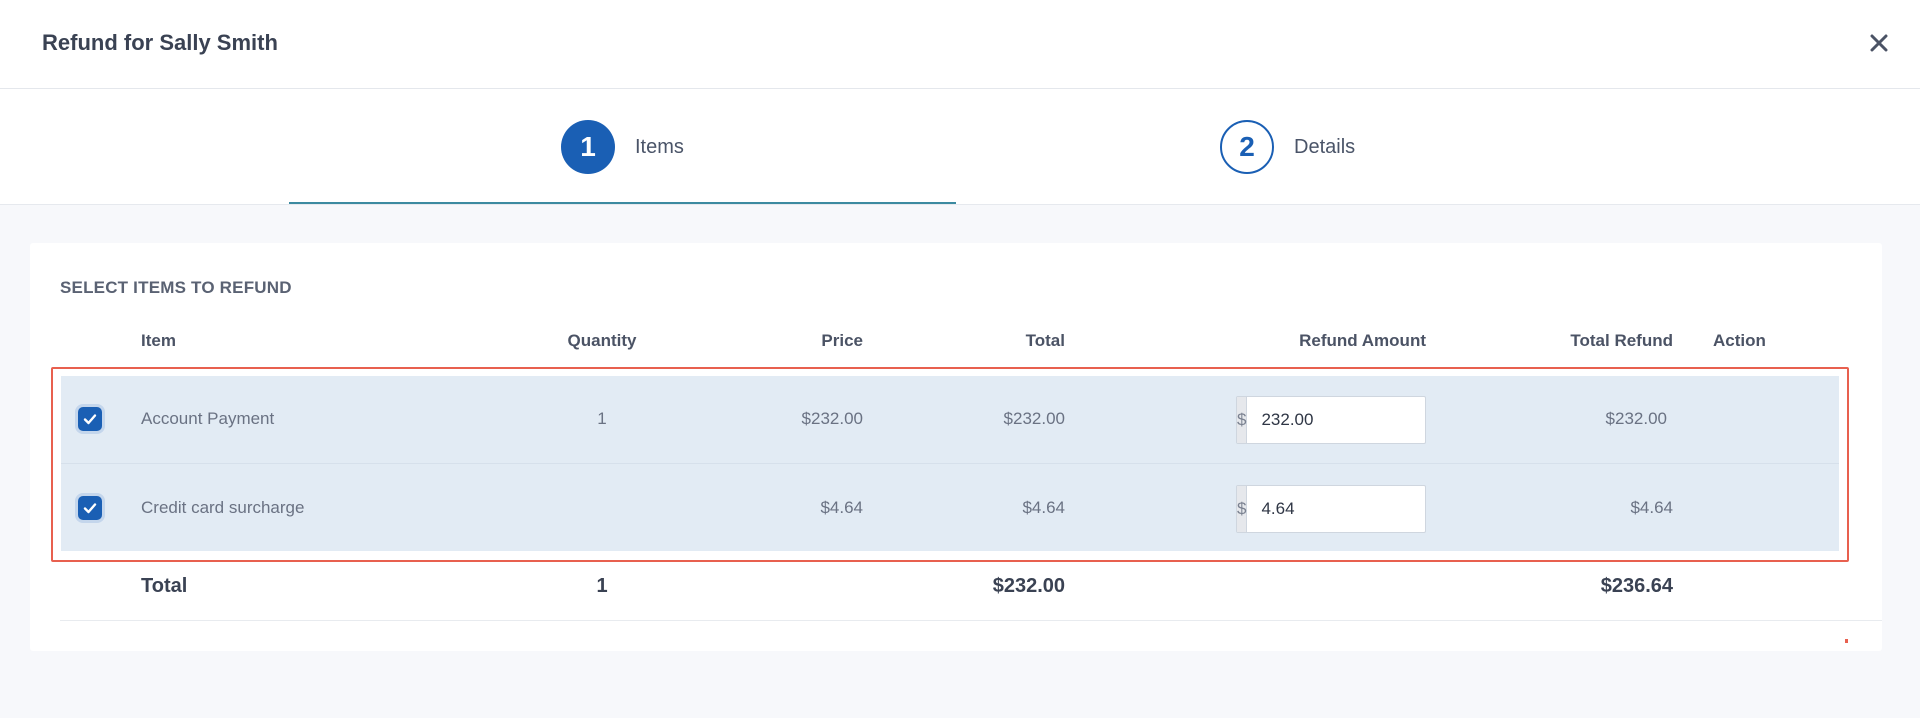 Image resolution: width=1920 pixels, height=718 pixels. I want to click on column-header-quantity: Quantity, so click(602, 340).